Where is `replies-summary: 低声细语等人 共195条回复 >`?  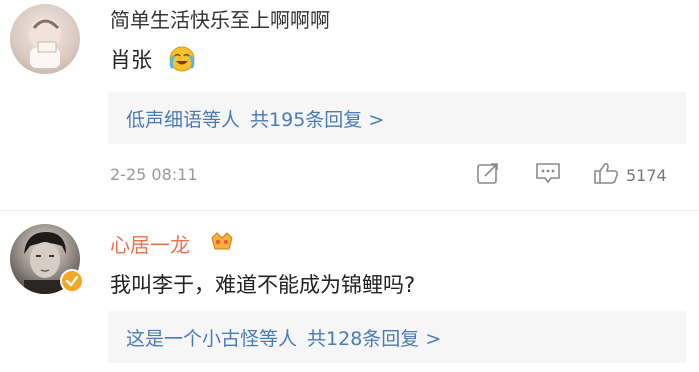 replies-summary: 低声细语等人 共195条回复 > is located at coordinates (397, 118).